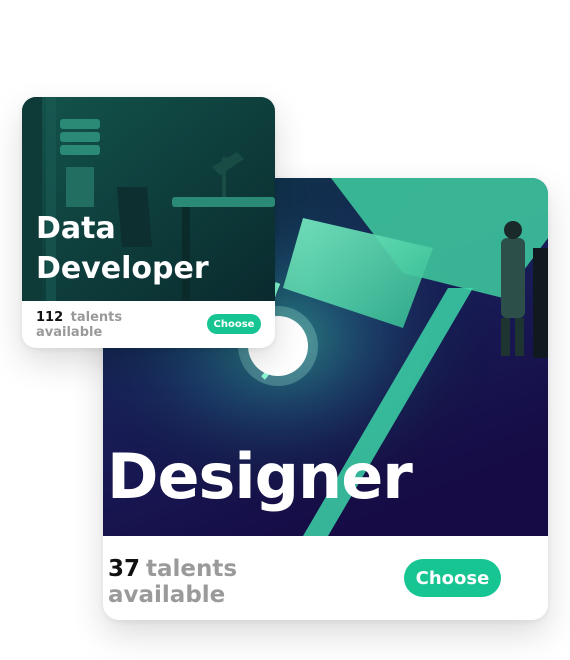  I want to click on card-title-line1: Data, so click(76, 228).